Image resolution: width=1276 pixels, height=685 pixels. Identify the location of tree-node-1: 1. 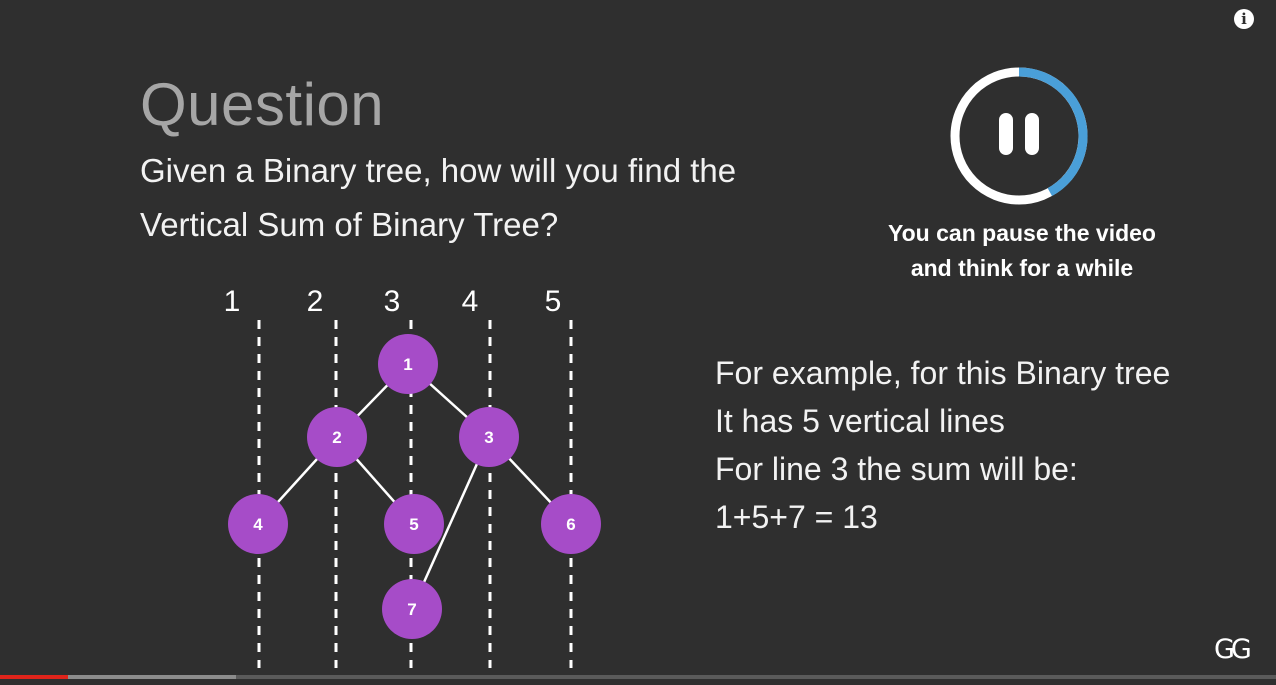
(408, 364).